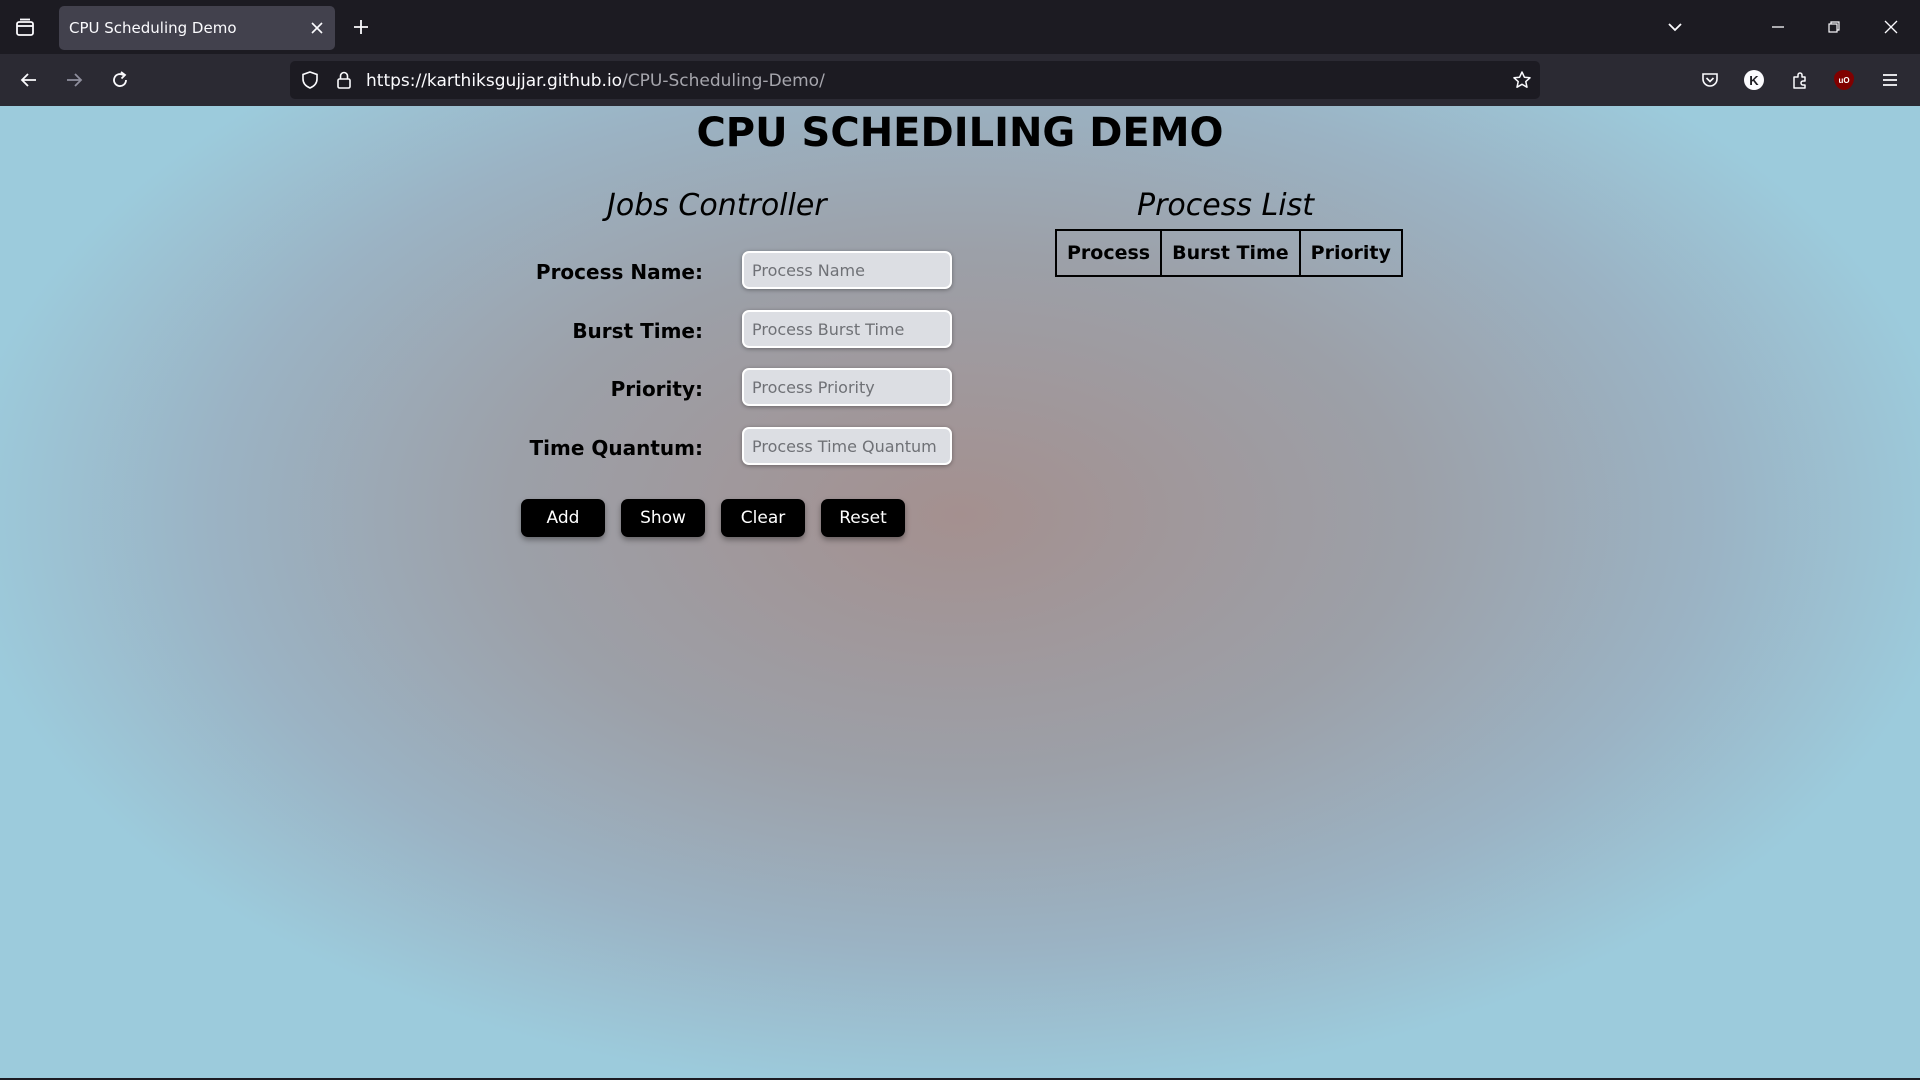  I want to click on column-header-priority: Priority, so click(1350, 253).